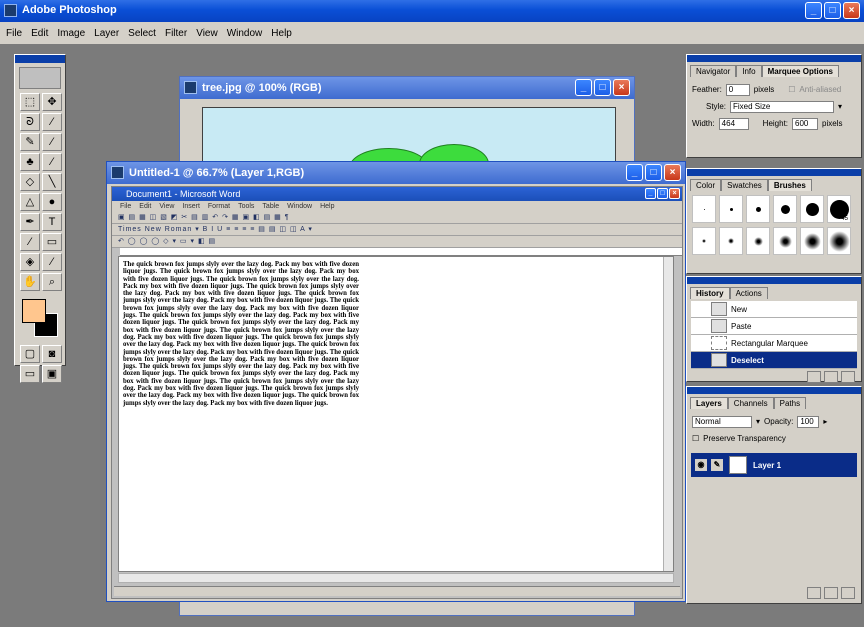 The width and height of the screenshot is (864, 627). Describe the element at coordinates (52, 262) in the screenshot. I see `eyedropper-tool-icon: ⁄` at that location.